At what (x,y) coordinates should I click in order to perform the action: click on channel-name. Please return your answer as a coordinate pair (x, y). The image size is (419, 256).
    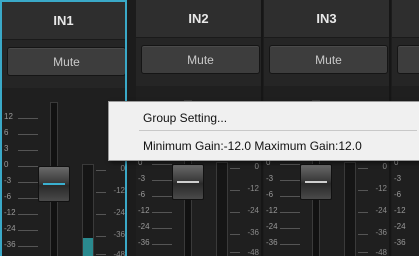
    Looking at the image, I should click on (405, 19).